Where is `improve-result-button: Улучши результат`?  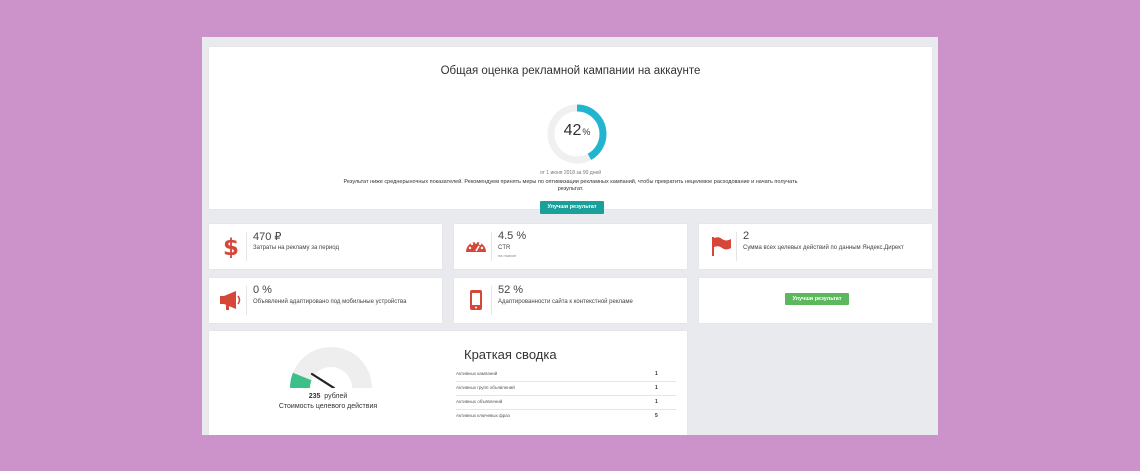 improve-result-button: Улучши результат is located at coordinates (817, 299).